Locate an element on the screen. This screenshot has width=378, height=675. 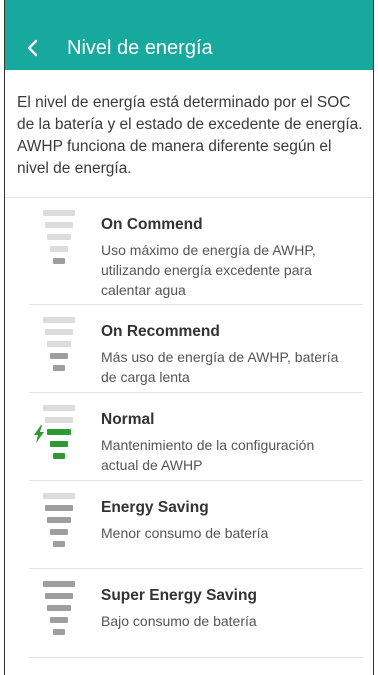
energy-level-name: On Recommend is located at coordinates (160, 331).